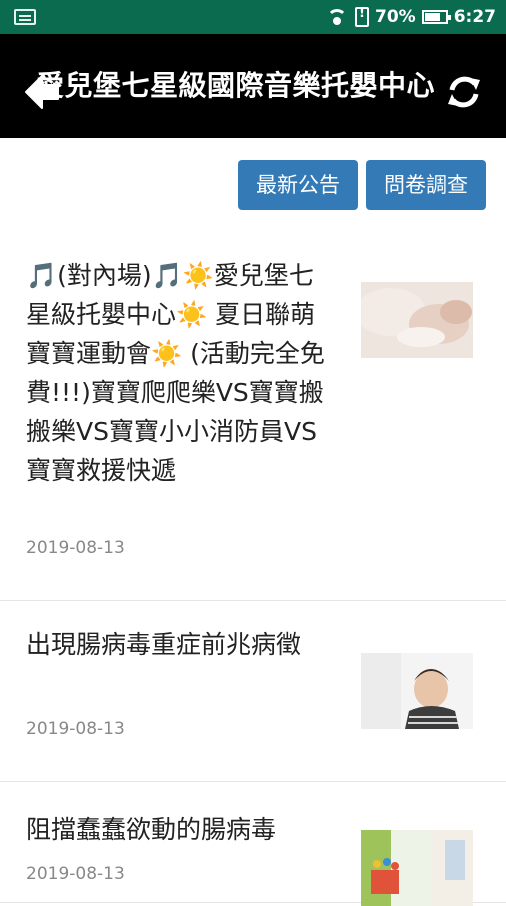 The height and width of the screenshot is (906, 506). I want to click on action-buttons: 最新公告 問卷調查, so click(362, 185).